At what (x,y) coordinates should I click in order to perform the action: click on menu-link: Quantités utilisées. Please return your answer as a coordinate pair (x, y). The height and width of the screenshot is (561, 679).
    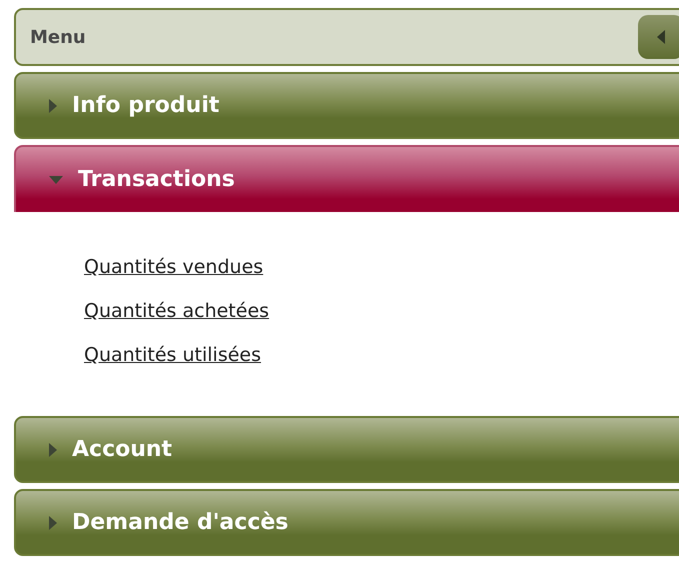
    Looking at the image, I should click on (381, 355).